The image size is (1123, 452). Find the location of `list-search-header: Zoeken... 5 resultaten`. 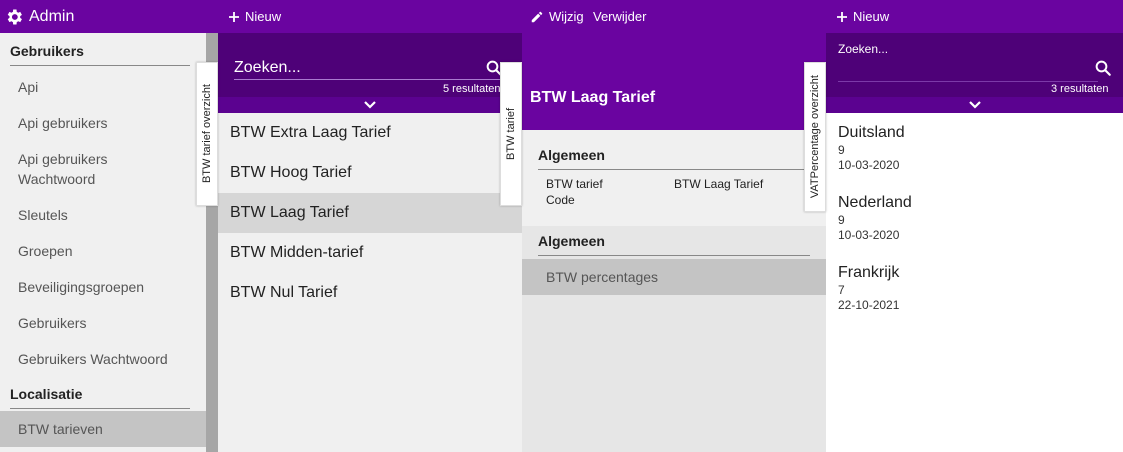

list-search-header: Zoeken... 5 resultaten is located at coordinates (370, 73).